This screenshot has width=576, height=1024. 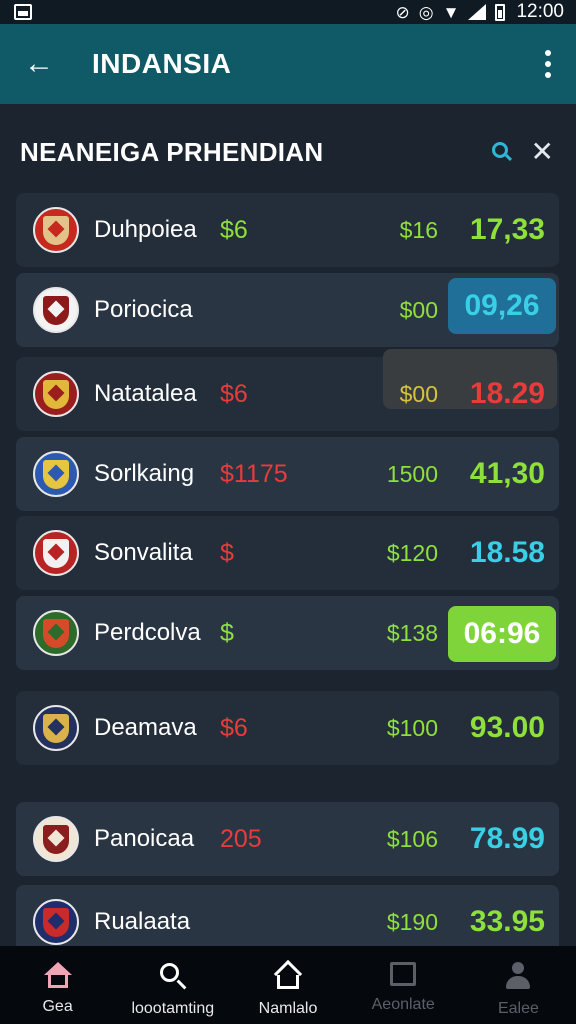 What do you see at coordinates (548, 64) in the screenshot?
I see `more-vertical-icon` at bounding box center [548, 64].